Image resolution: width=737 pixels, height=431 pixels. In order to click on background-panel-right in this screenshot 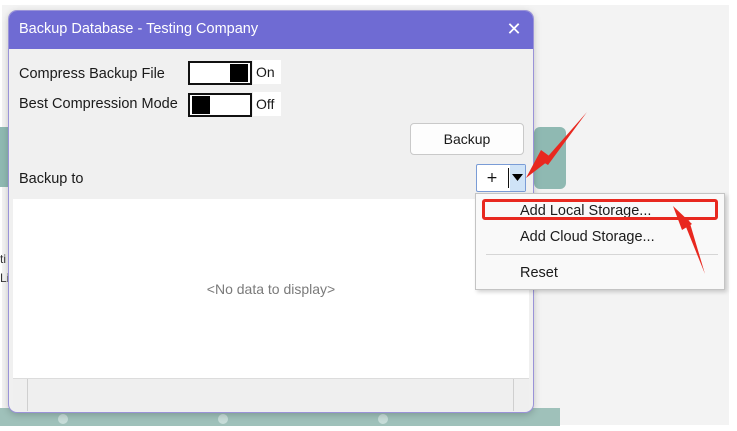, I will do `click(550, 158)`.